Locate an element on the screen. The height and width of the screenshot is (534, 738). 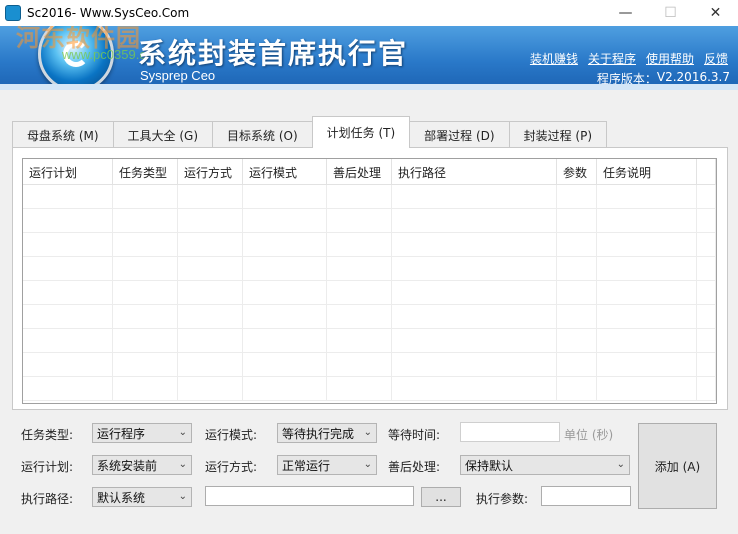
column-aftercare: 善后处理 is located at coordinates (359, 172).